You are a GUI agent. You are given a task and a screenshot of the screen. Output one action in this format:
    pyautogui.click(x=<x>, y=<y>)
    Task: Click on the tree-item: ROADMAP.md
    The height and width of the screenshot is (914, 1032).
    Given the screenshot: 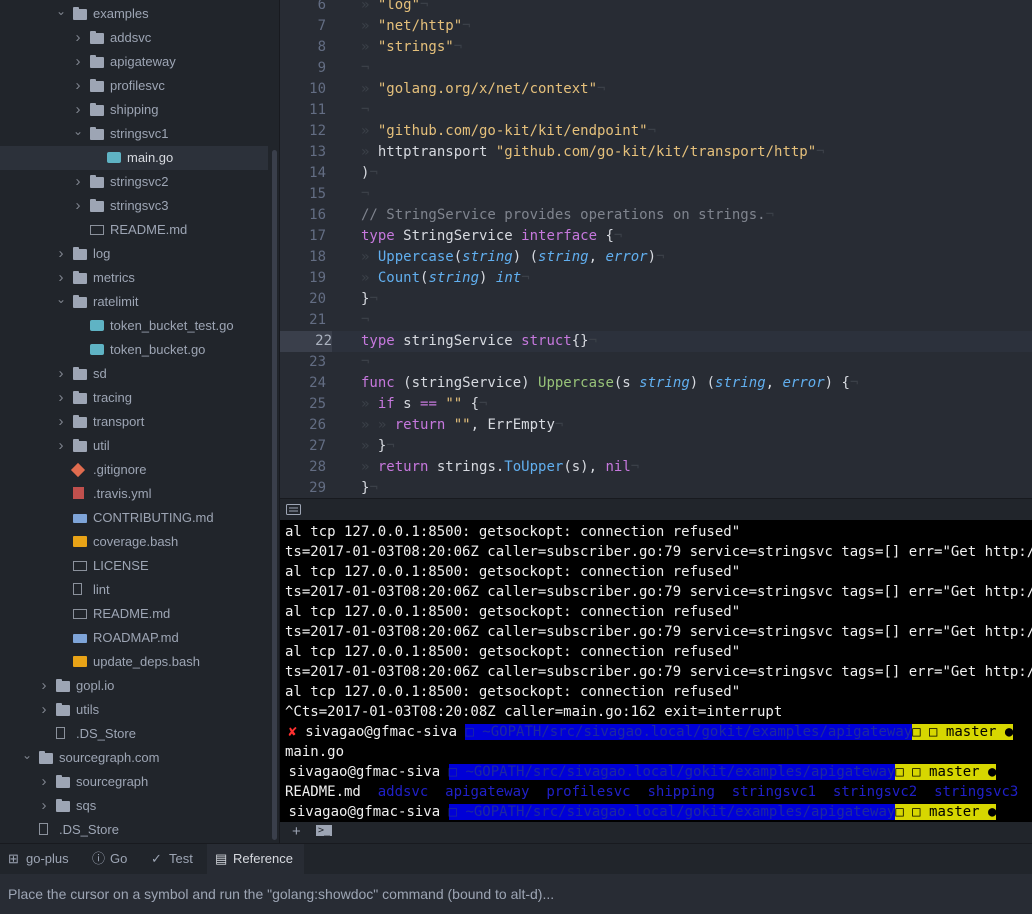 What is the action you would take?
    pyautogui.click(x=134, y=638)
    